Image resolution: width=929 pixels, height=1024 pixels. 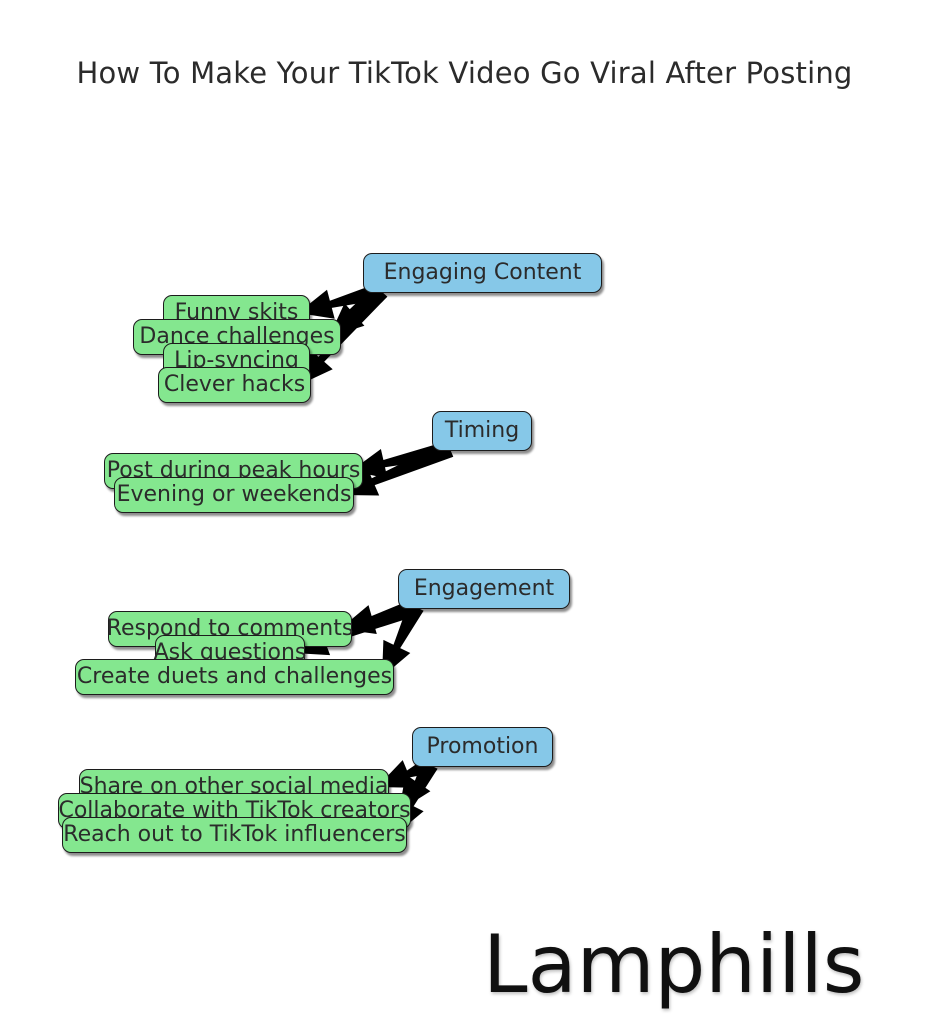 I want to click on node-label: Promotion, so click(x=482, y=746).